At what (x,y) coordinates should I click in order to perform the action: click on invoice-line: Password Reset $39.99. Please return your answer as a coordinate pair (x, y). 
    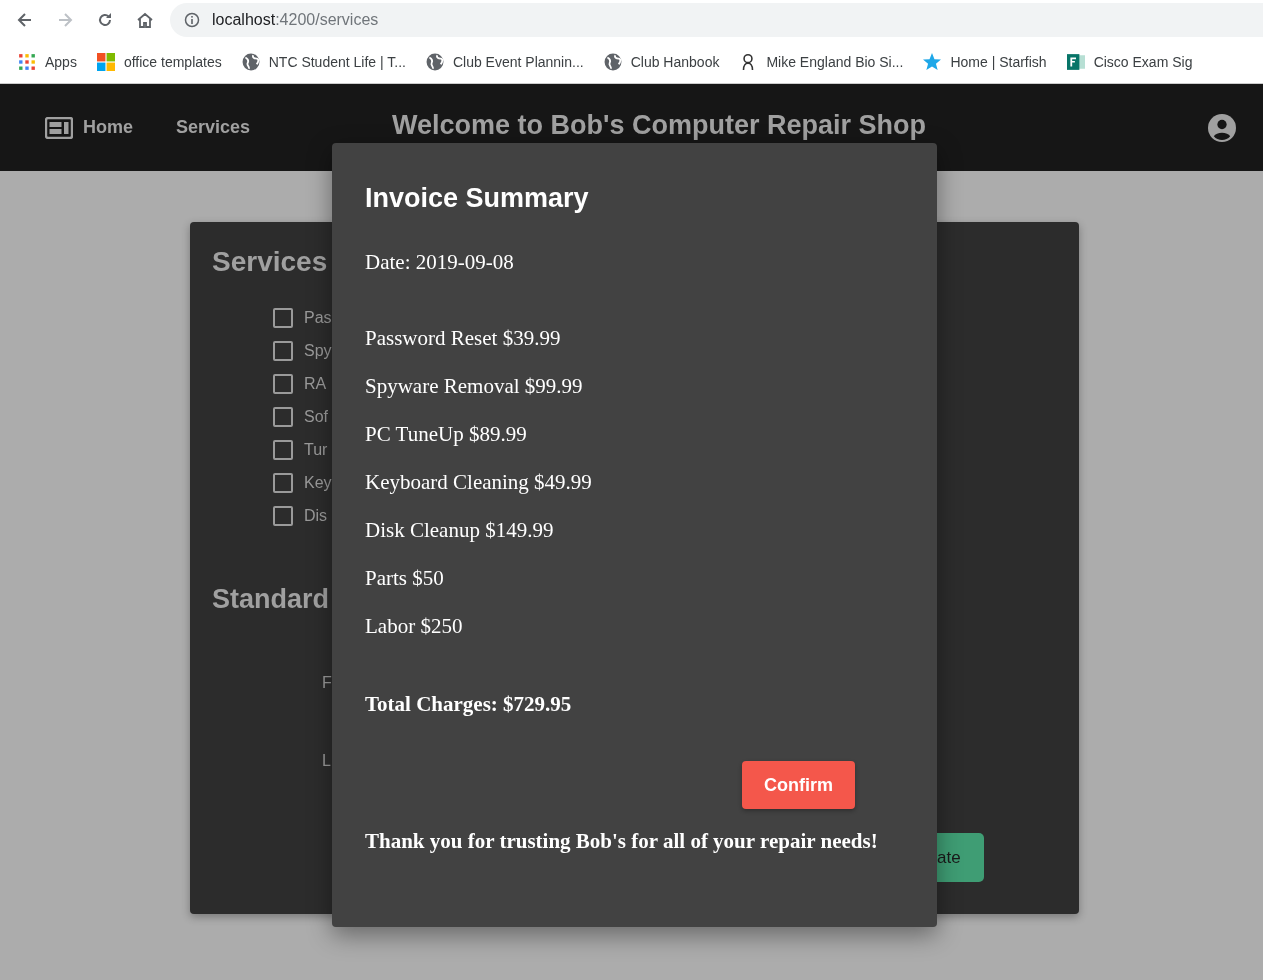
    Looking at the image, I should click on (463, 338).